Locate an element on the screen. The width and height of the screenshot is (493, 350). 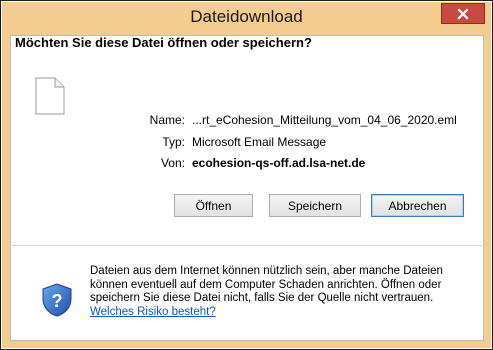
save-button: Speichern is located at coordinates (315, 205).